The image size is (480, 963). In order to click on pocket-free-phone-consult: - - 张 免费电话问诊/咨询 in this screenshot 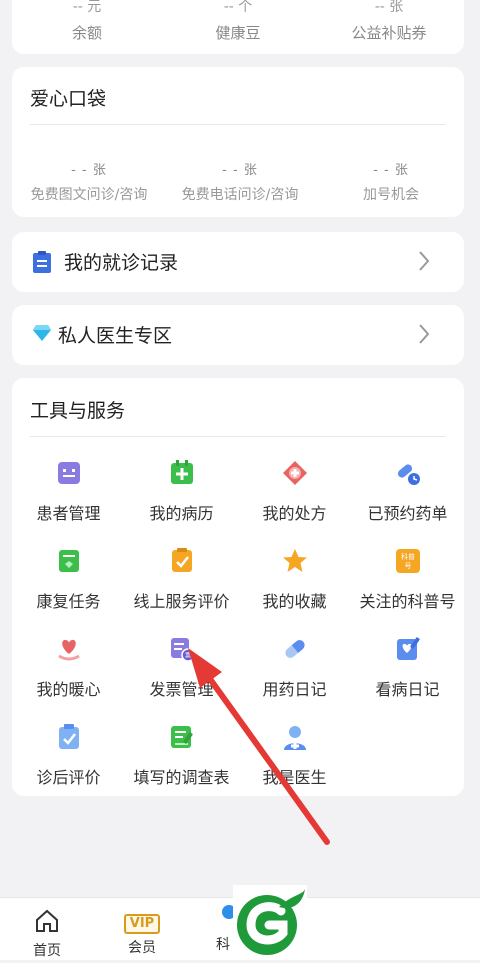, I will do `click(240, 181)`.